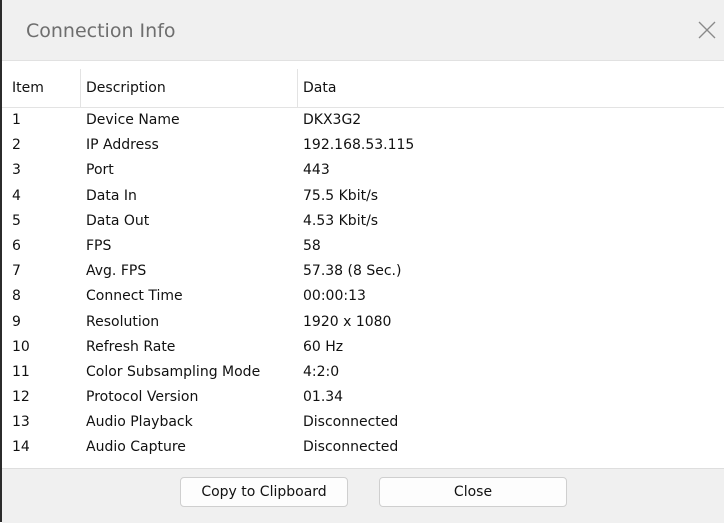 Image resolution: width=724 pixels, height=523 pixels. Describe the element at coordinates (363, 372) in the screenshot. I see `table-row: 11 Color Subsampling Mode 4:2:0` at that location.